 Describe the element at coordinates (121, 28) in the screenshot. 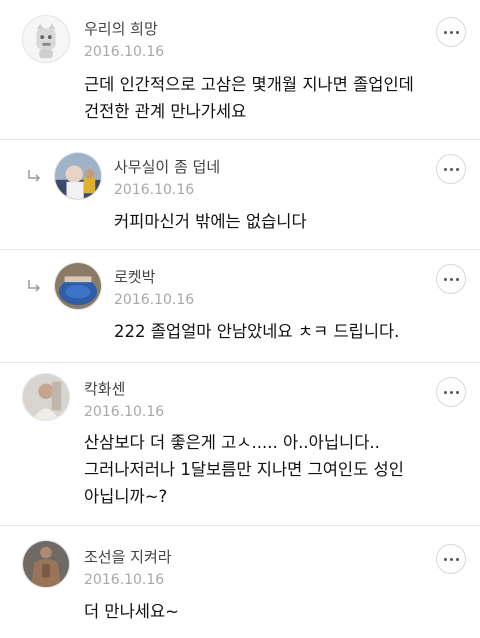

I see `comment-author: 우리의 희망` at that location.